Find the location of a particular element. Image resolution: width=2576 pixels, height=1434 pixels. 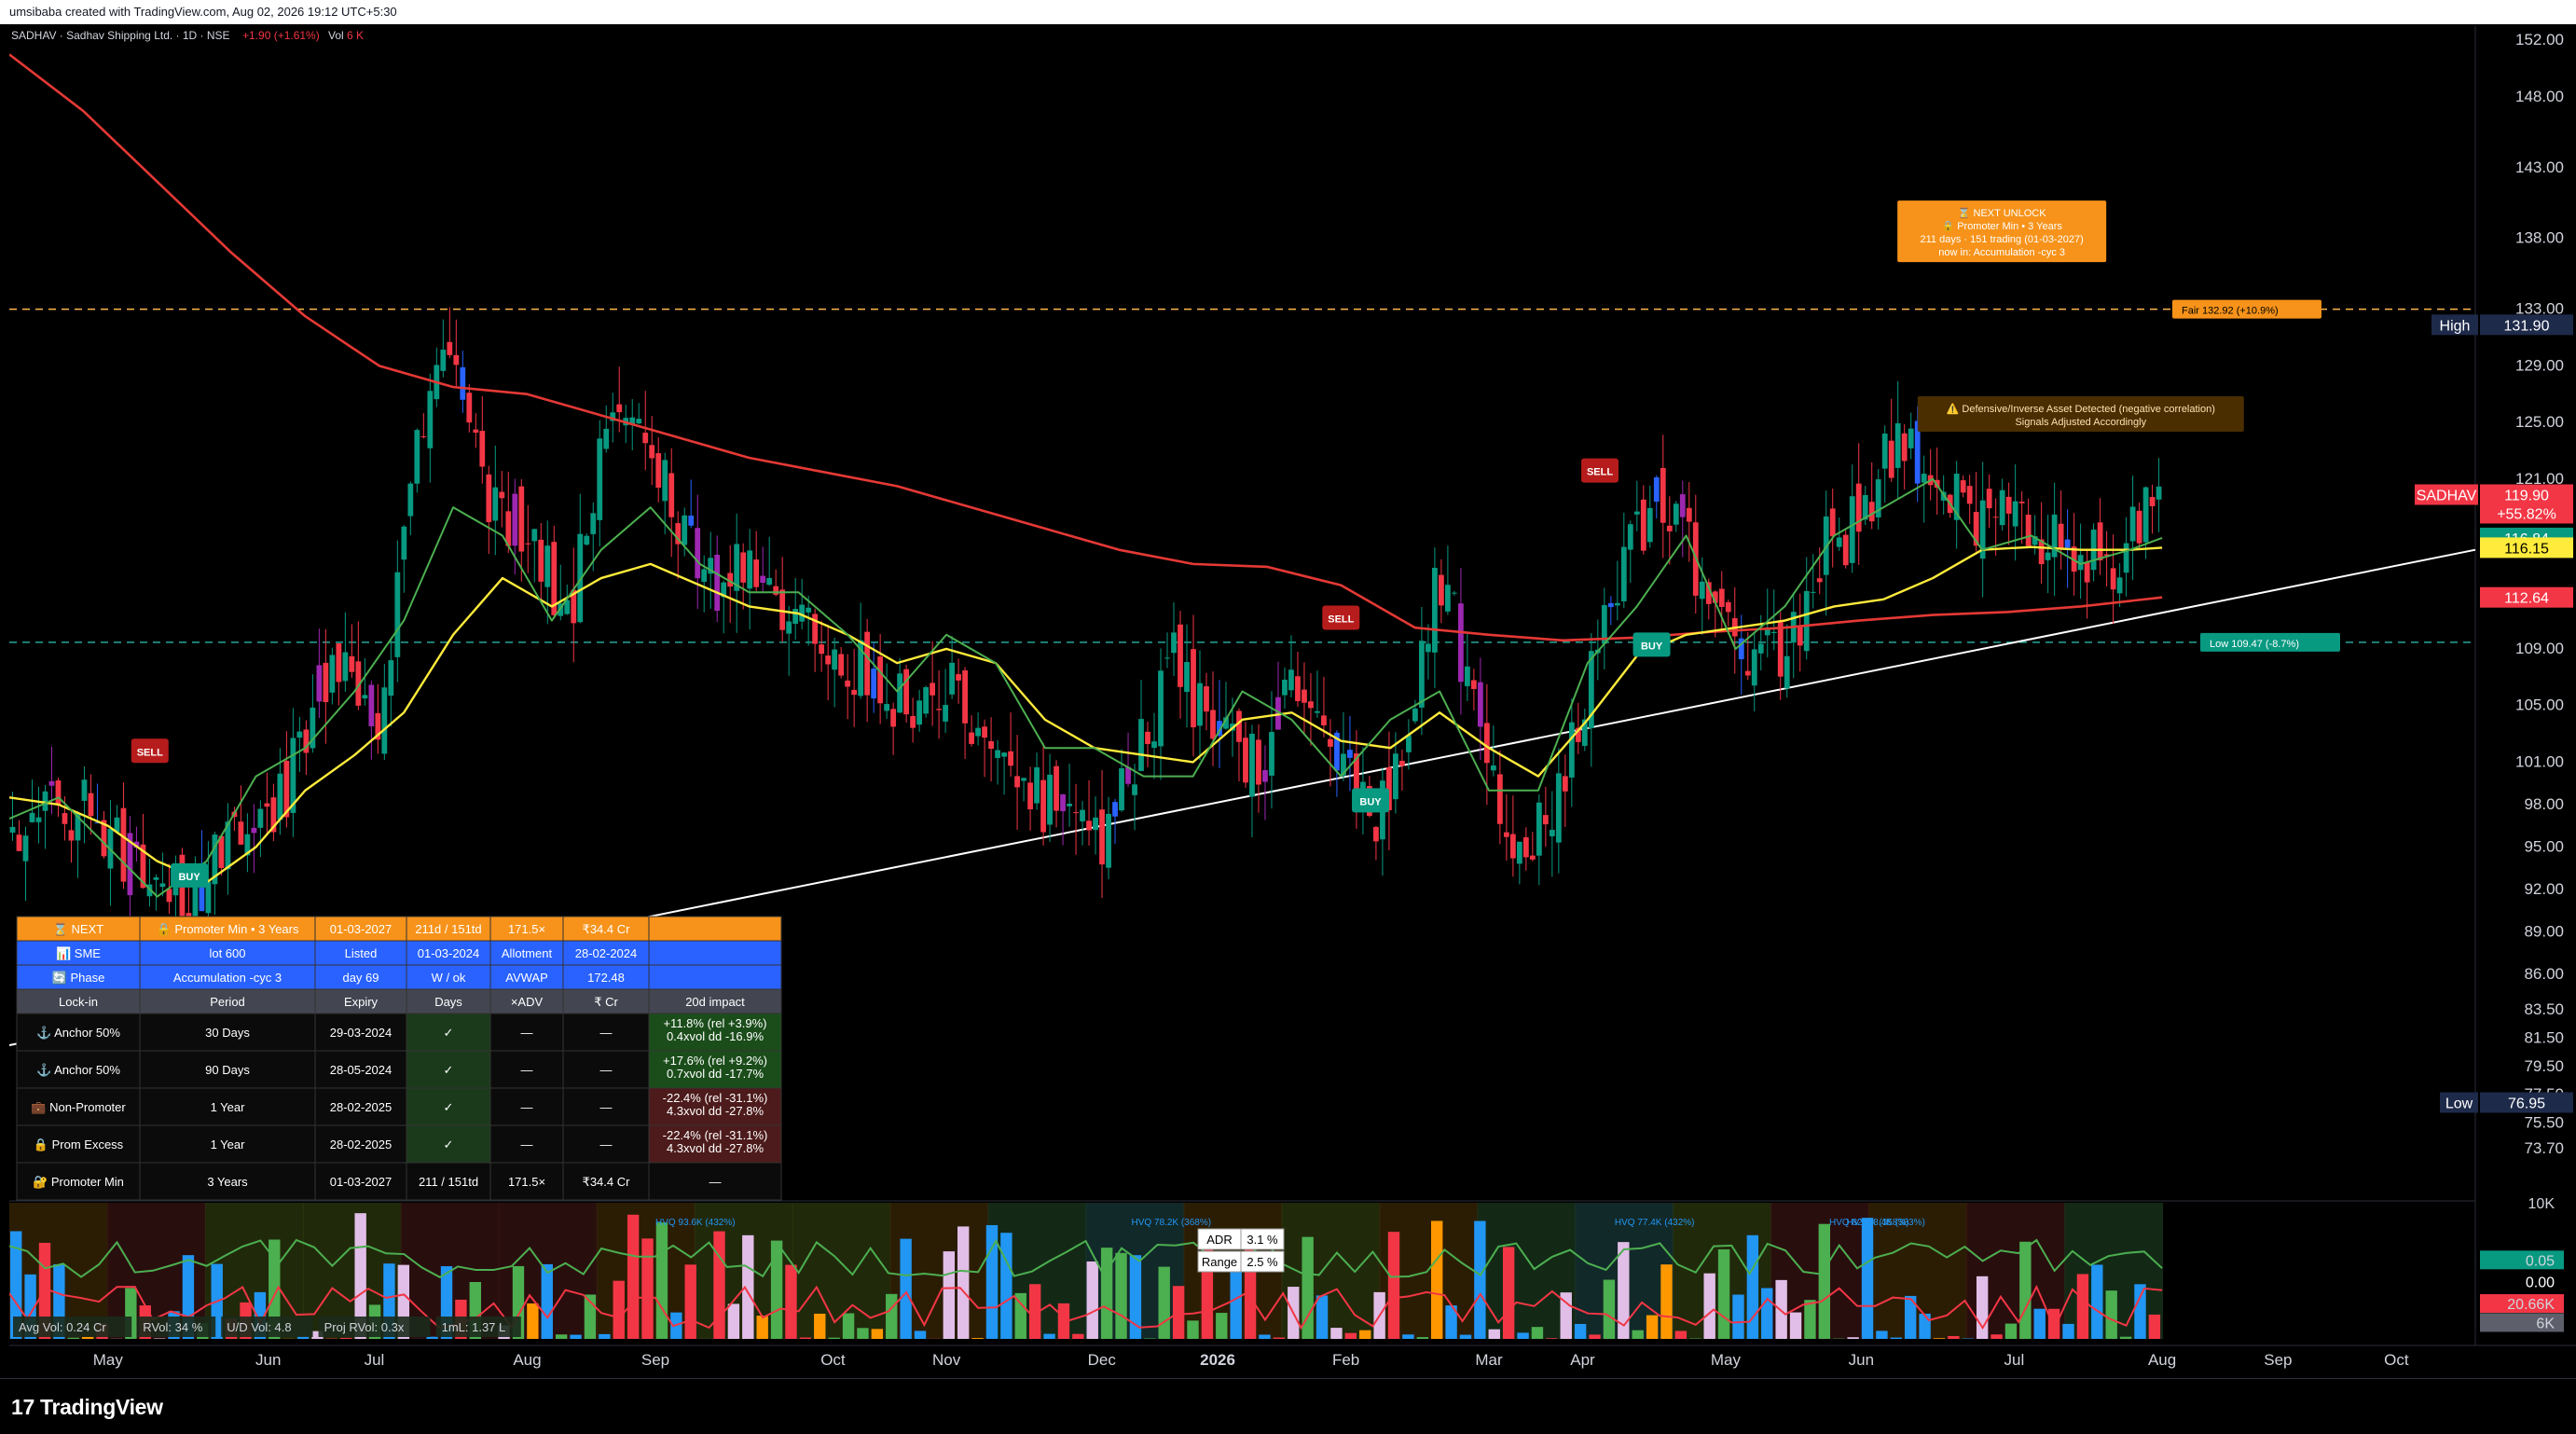

month-label: Apr is located at coordinates (1582, 1360).